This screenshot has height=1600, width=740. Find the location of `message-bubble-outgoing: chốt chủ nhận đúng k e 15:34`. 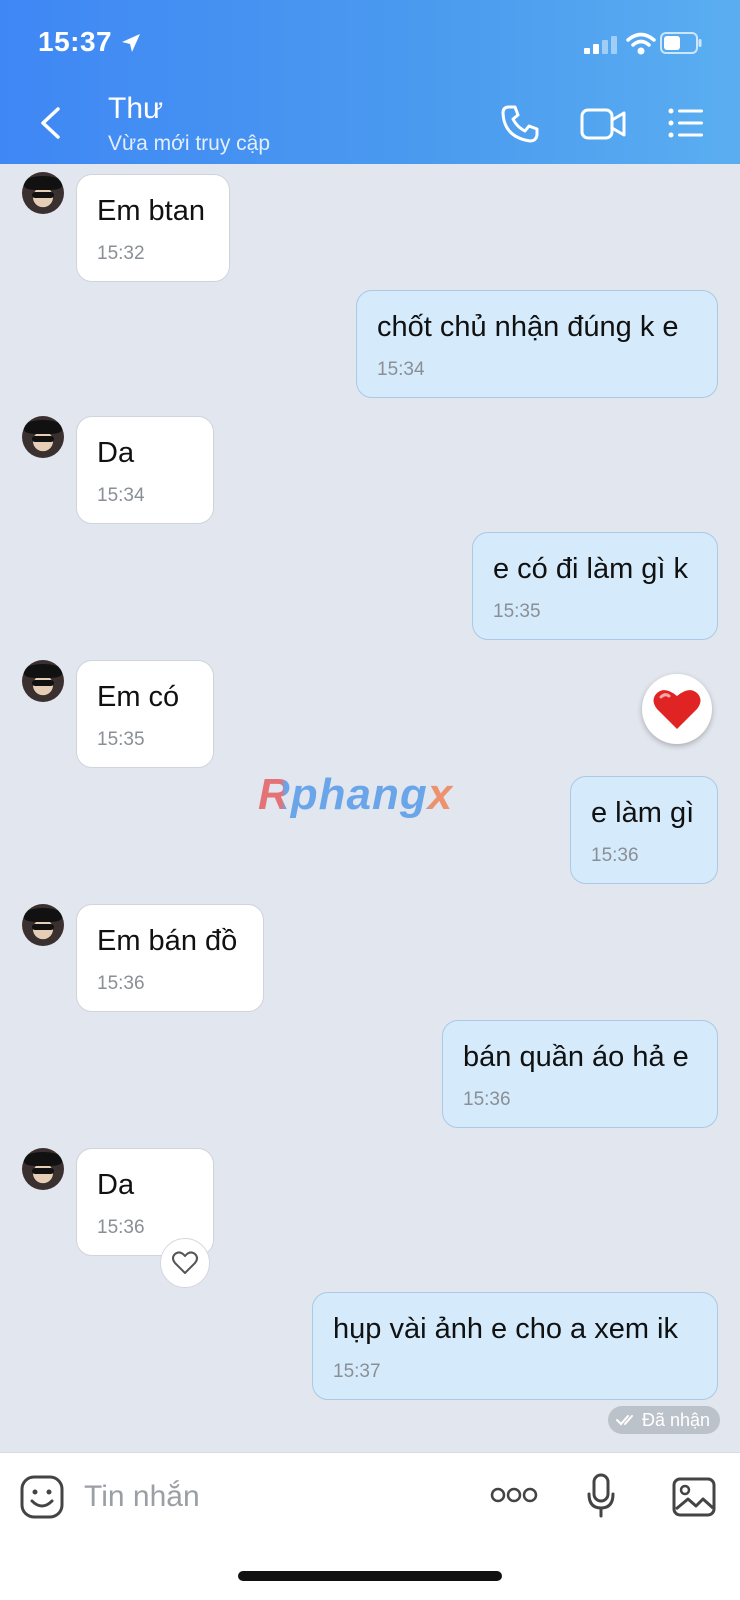

message-bubble-outgoing: chốt chủ nhận đúng k e 15:34 is located at coordinates (537, 344).